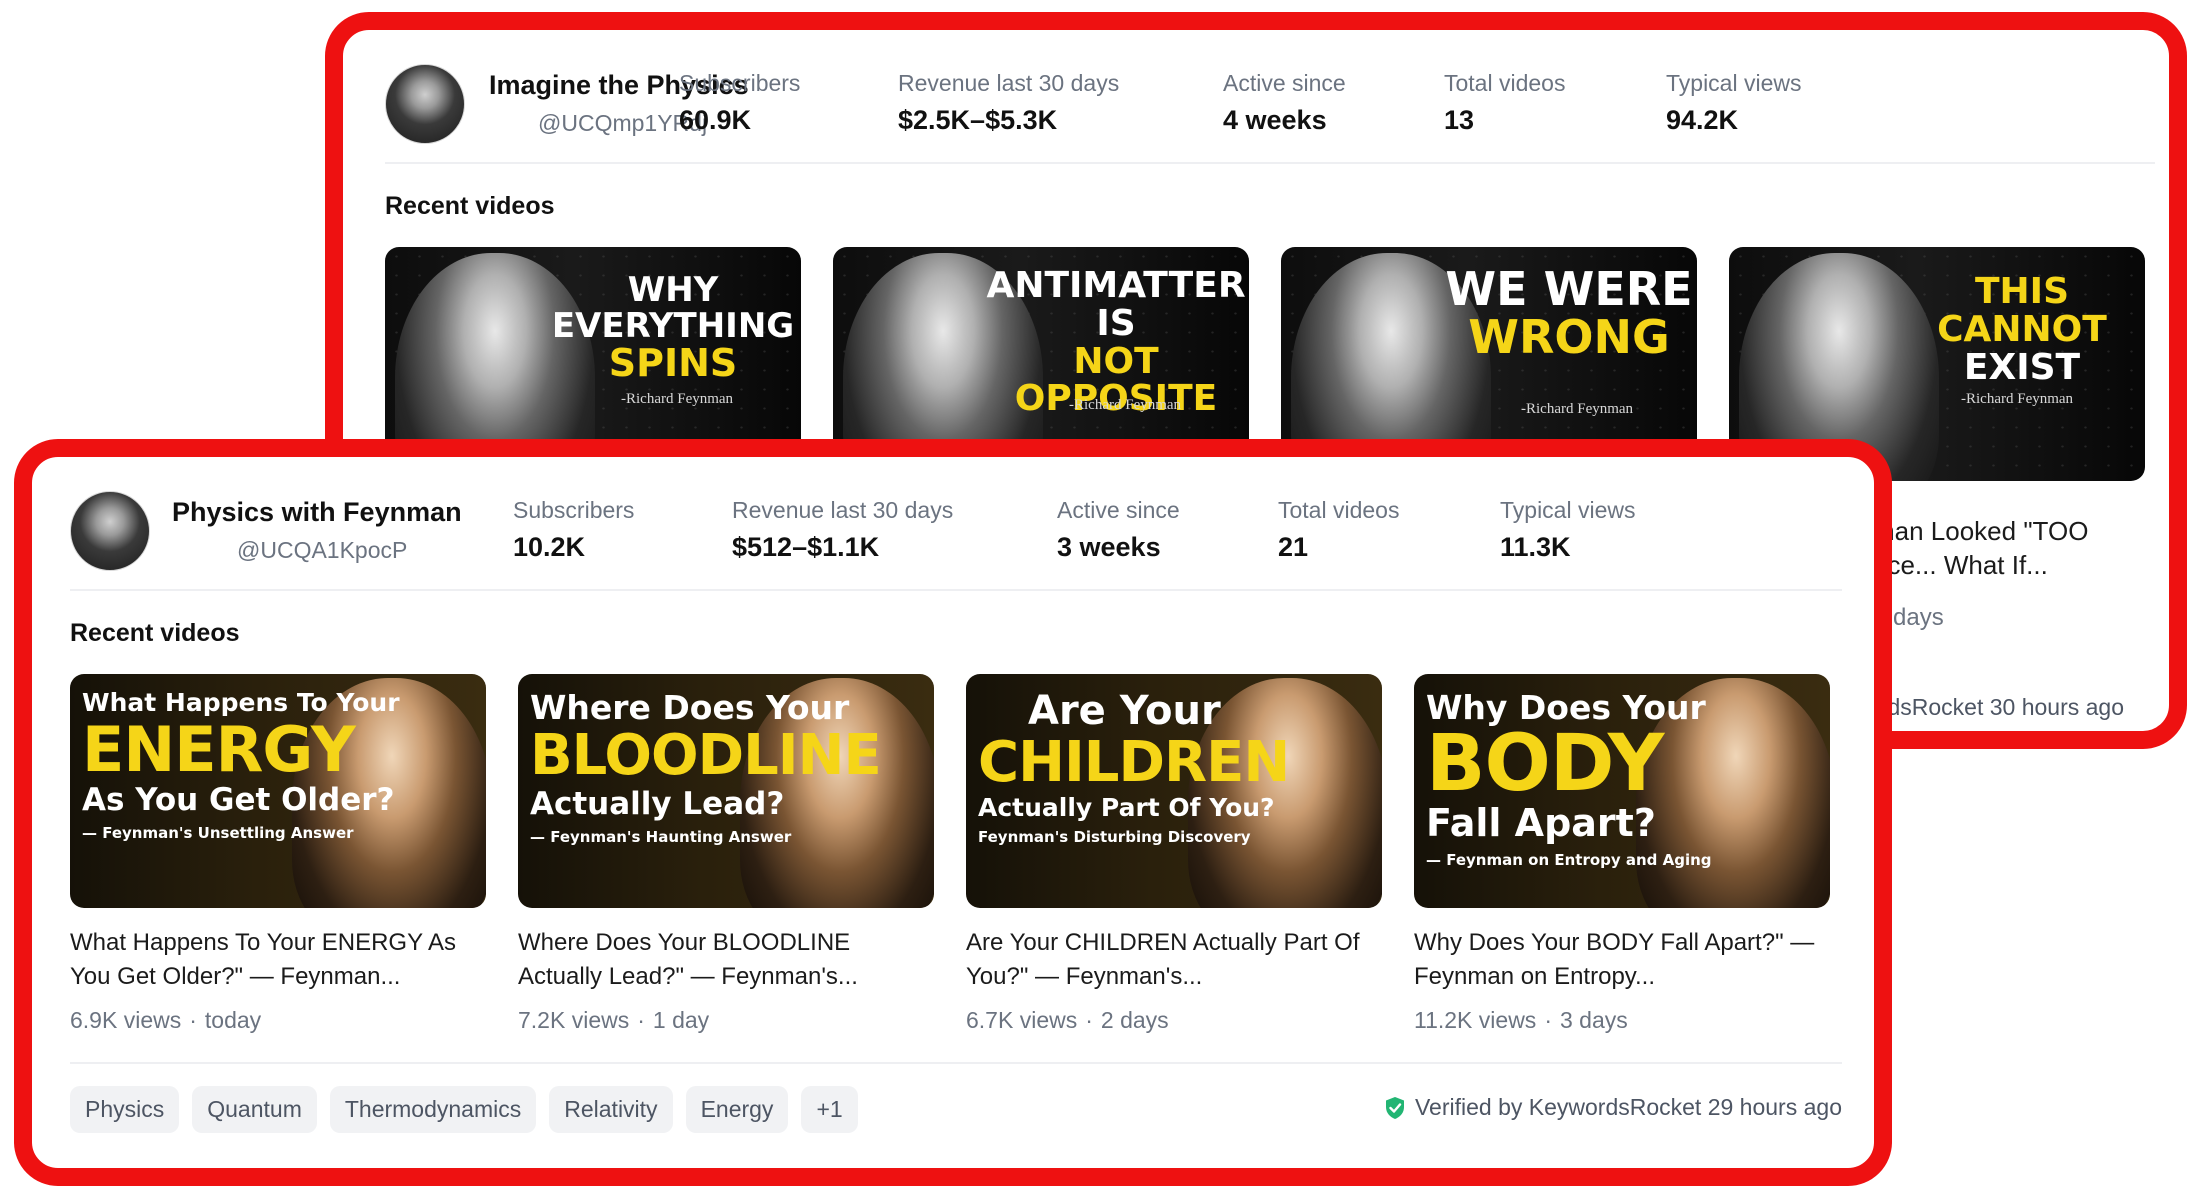  Describe the element at coordinates (611, 1109) in the screenshot. I see `tag-chip: Relativity` at that location.